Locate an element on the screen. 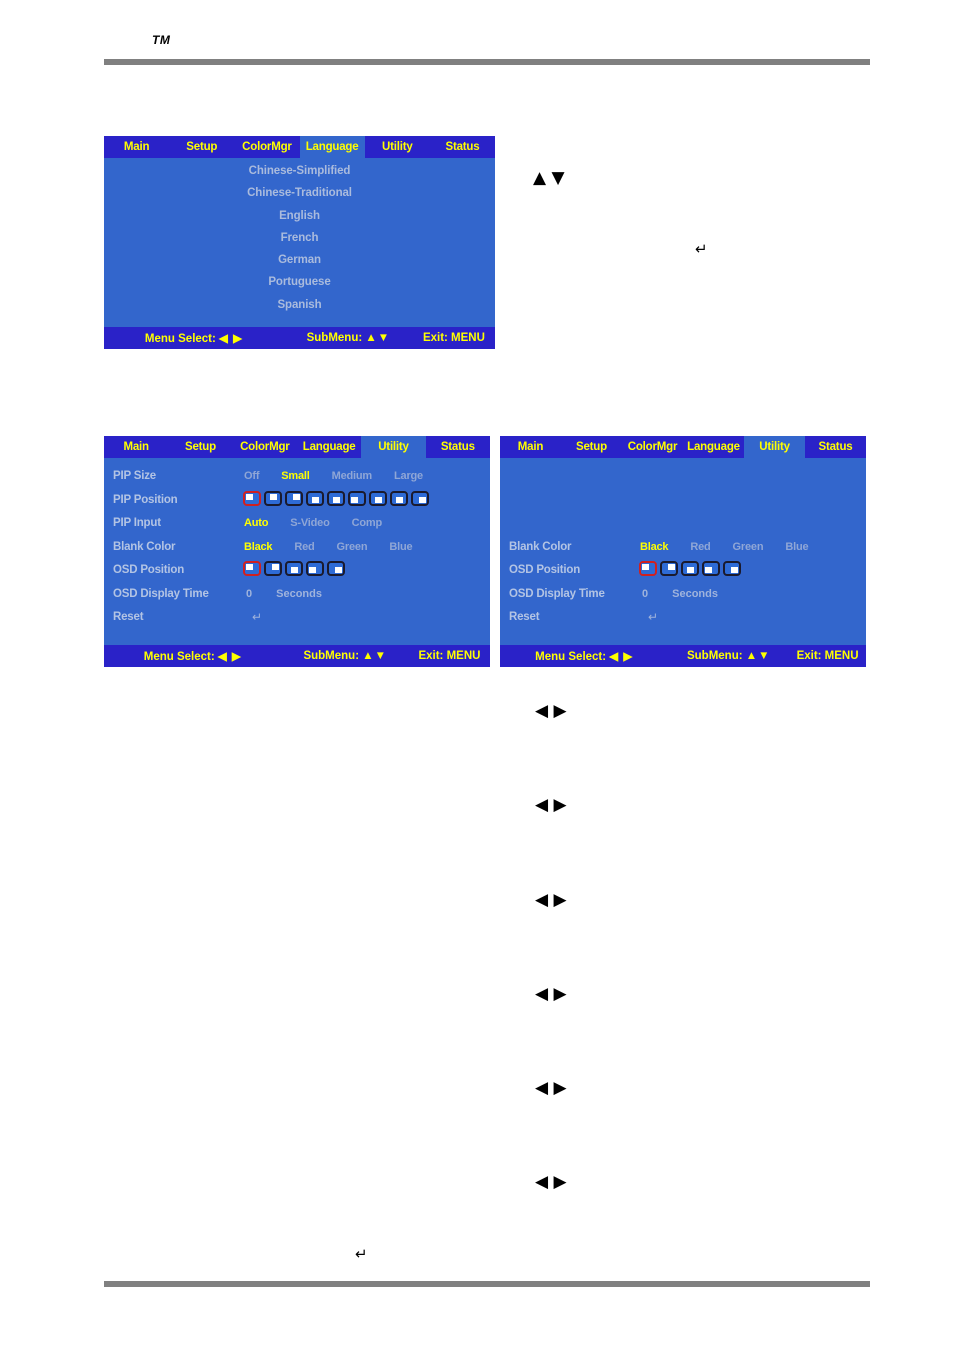  utility-row-options: Auto S-Video Comp is located at coordinates (324, 524).